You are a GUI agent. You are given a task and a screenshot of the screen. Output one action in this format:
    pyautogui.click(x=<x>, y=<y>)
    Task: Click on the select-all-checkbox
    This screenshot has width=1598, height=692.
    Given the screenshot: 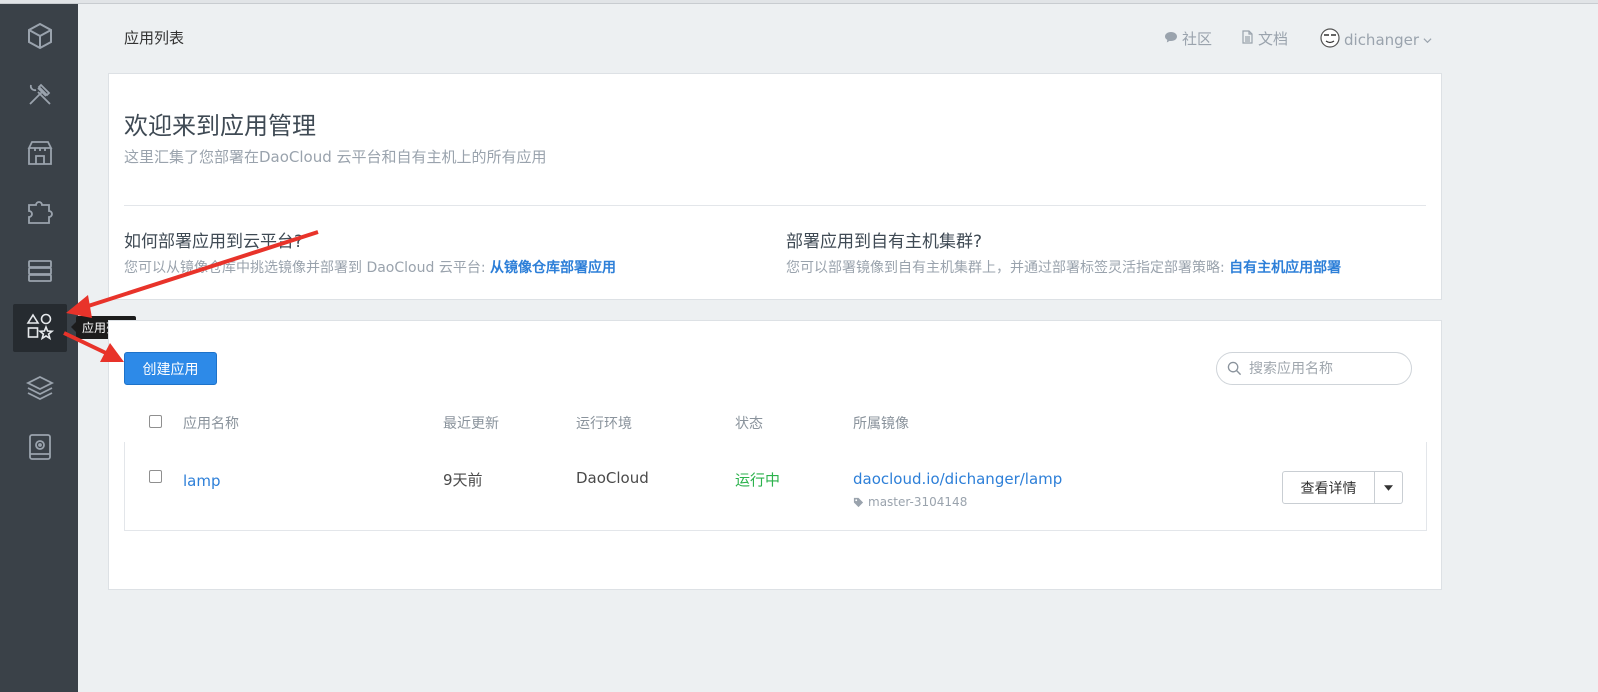 What is the action you would take?
    pyautogui.click(x=155, y=421)
    